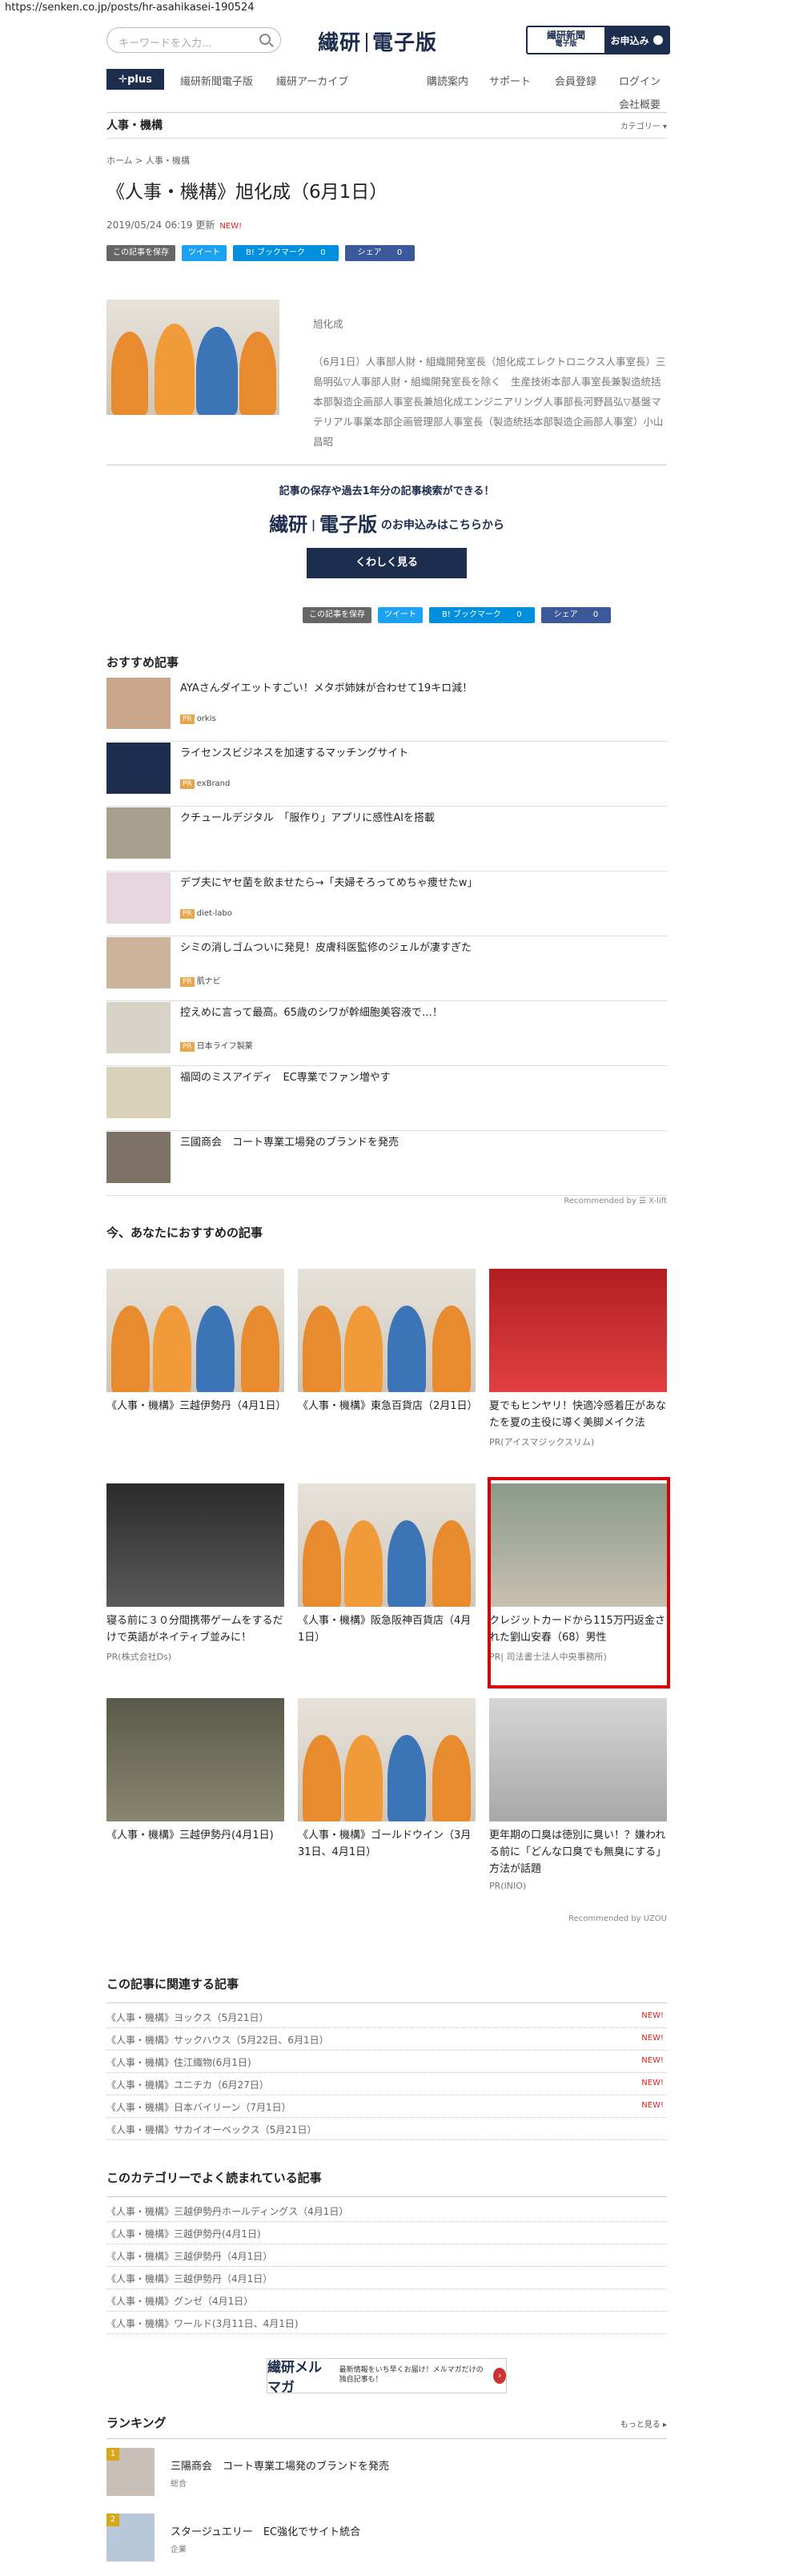  I want to click on recommended-item: クチュールデジタル 「服作り」アプリに感性AIを搭載, so click(387, 839).